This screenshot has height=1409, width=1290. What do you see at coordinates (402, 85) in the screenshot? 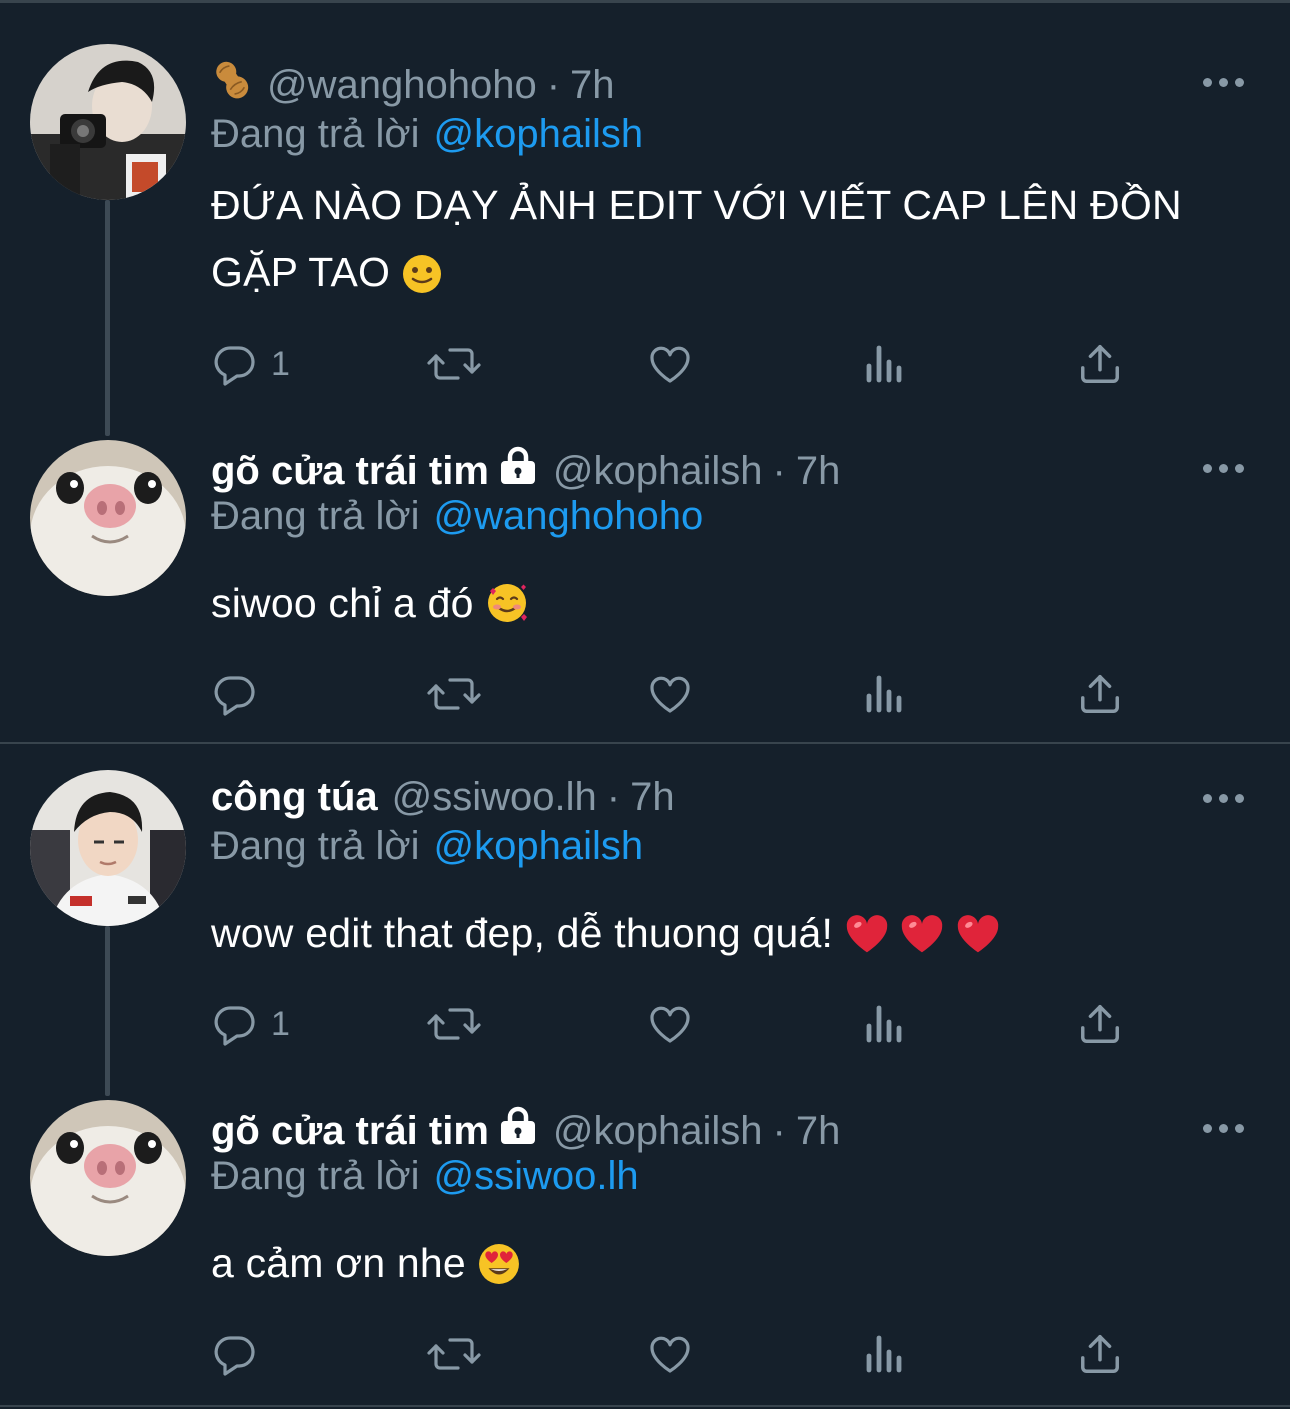
I see `user-handle: @wanghohoho` at bounding box center [402, 85].